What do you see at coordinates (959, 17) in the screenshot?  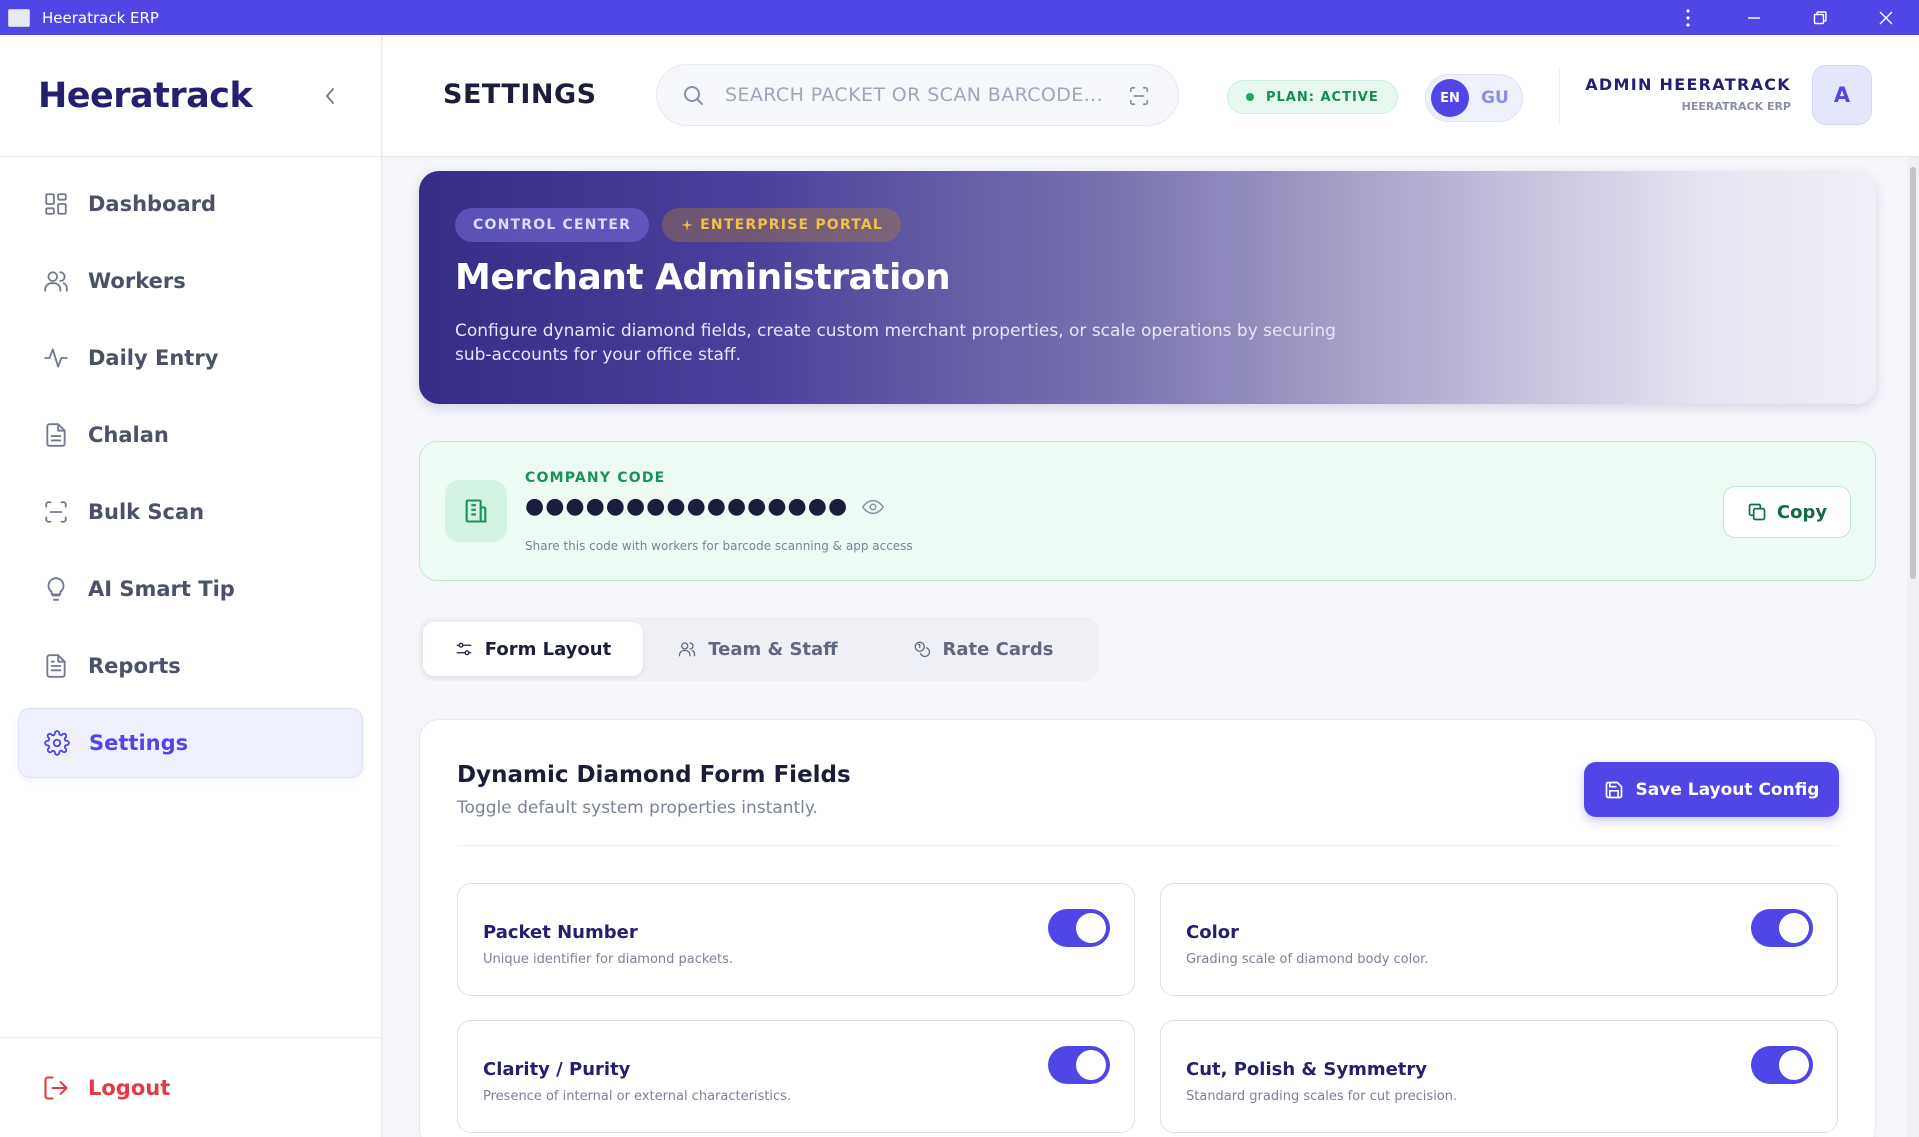 I see `window-titlebar: Heeratrack ERP` at bounding box center [959, 17].